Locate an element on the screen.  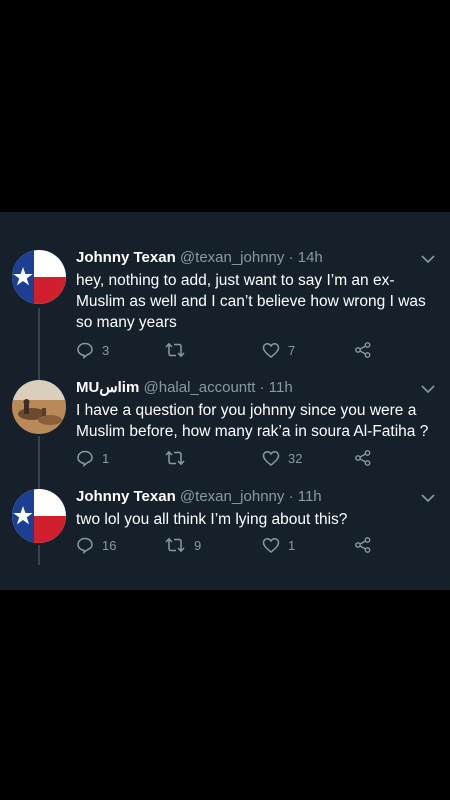
user-handle: @halal_accountt is located at coordinates (200, 387).